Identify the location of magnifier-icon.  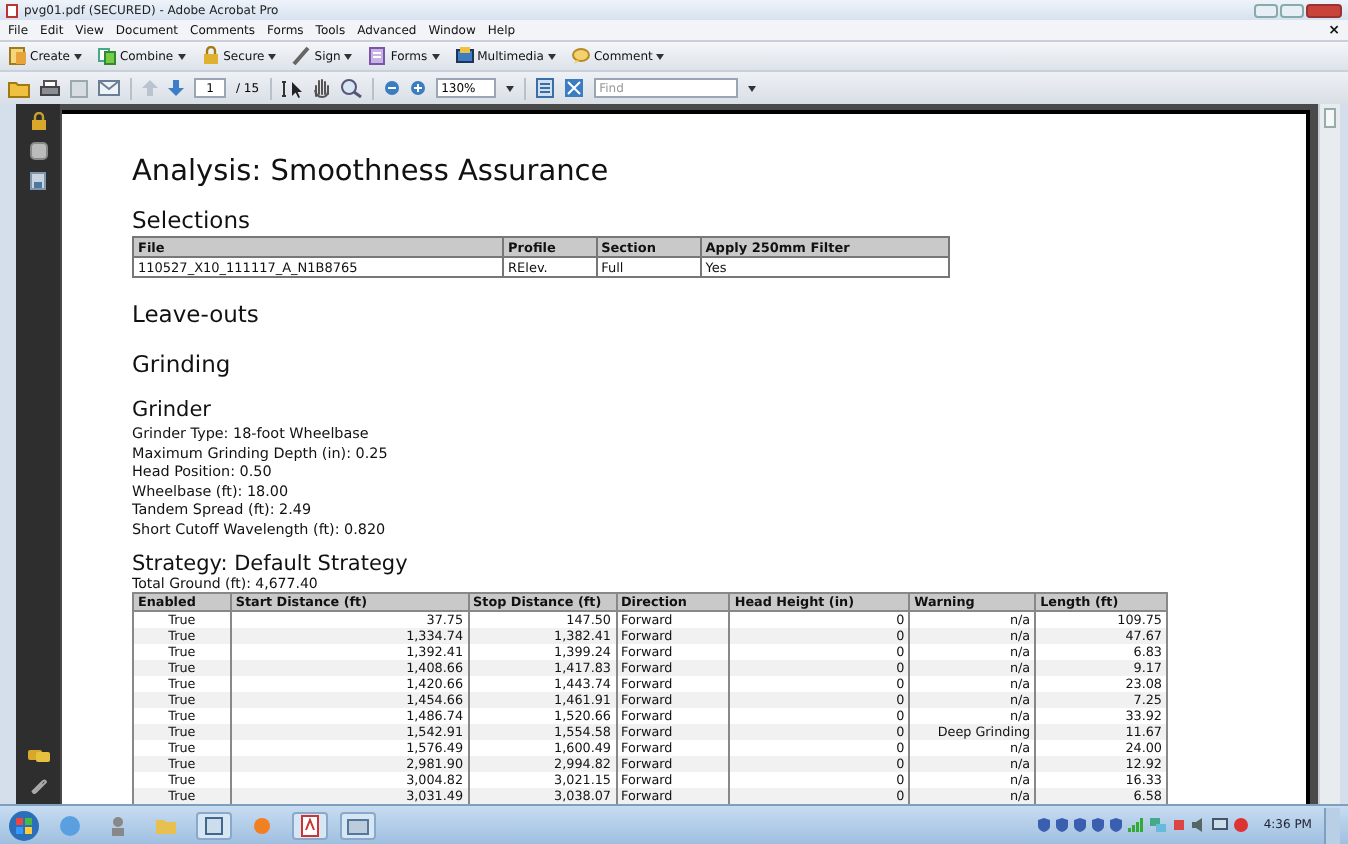
(350, 88).